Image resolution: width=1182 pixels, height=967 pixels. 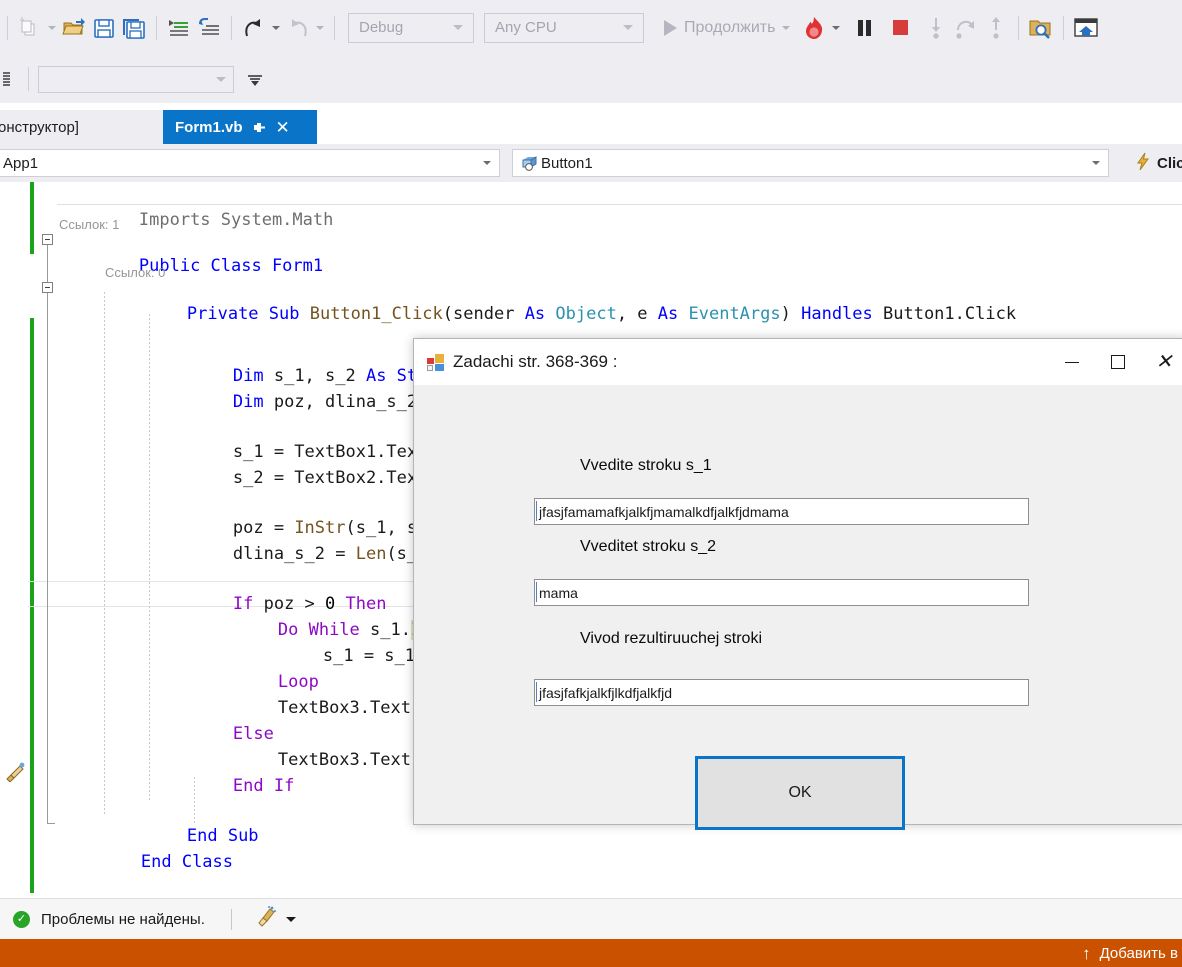 What do you see at coordinates (187, 861) in the screenshot?
I see `line-end-class: End Class` at bounding box center [187, 861].